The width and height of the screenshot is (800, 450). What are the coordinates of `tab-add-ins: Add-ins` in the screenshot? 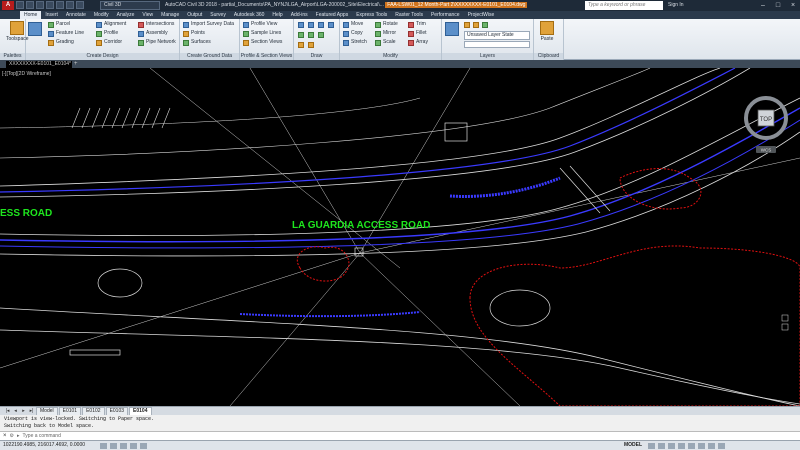 It's located at (299, 15).